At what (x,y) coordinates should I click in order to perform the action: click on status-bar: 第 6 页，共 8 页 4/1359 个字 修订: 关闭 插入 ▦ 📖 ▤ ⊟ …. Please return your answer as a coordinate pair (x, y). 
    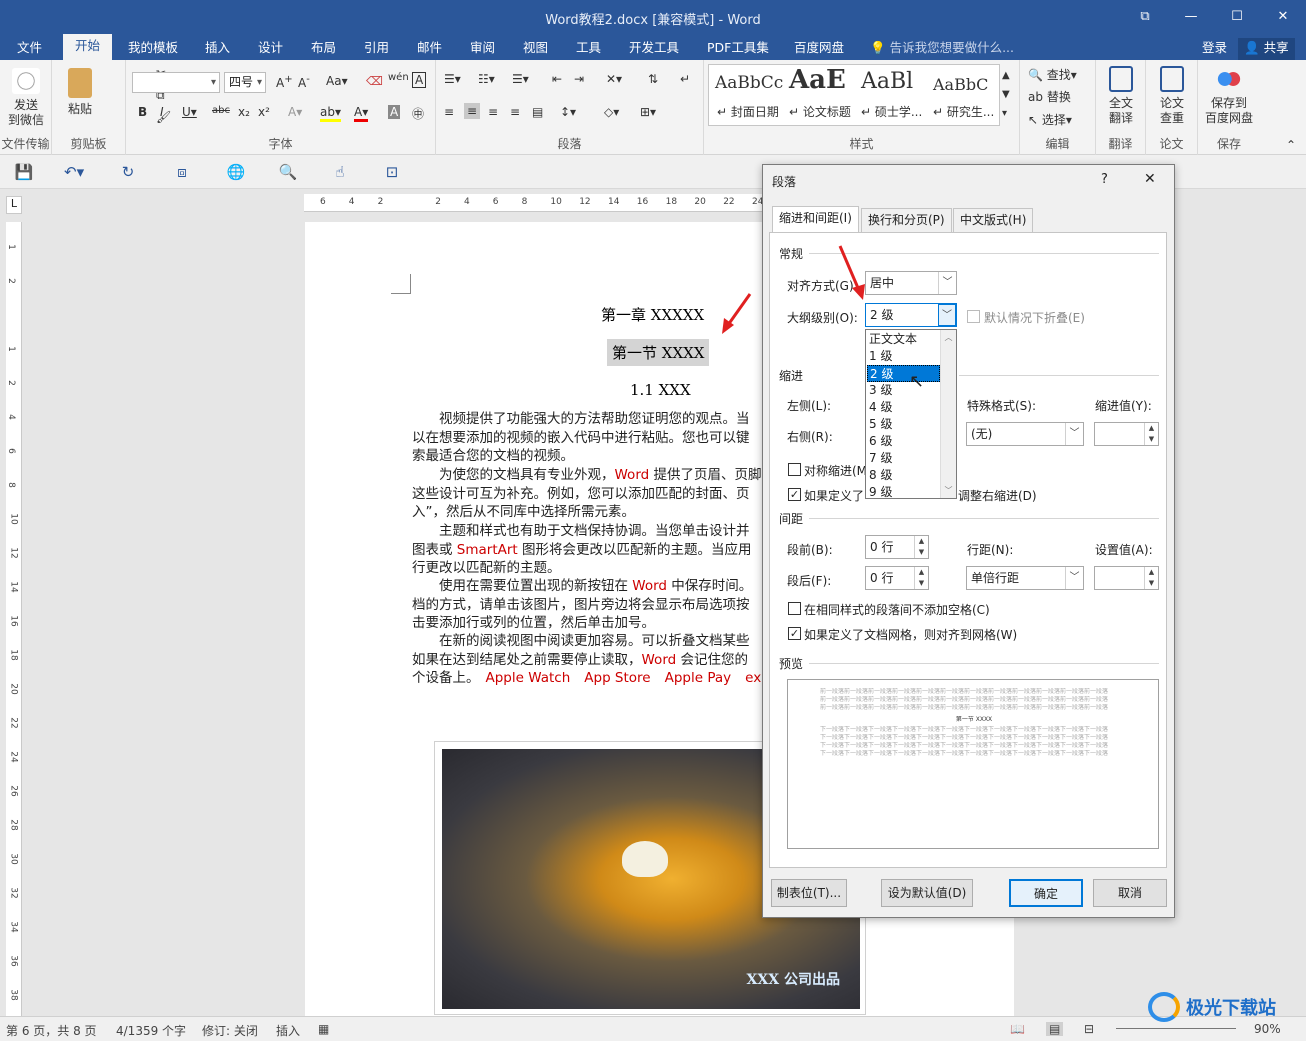
    Looking at the image, I should click on (653, 1028).